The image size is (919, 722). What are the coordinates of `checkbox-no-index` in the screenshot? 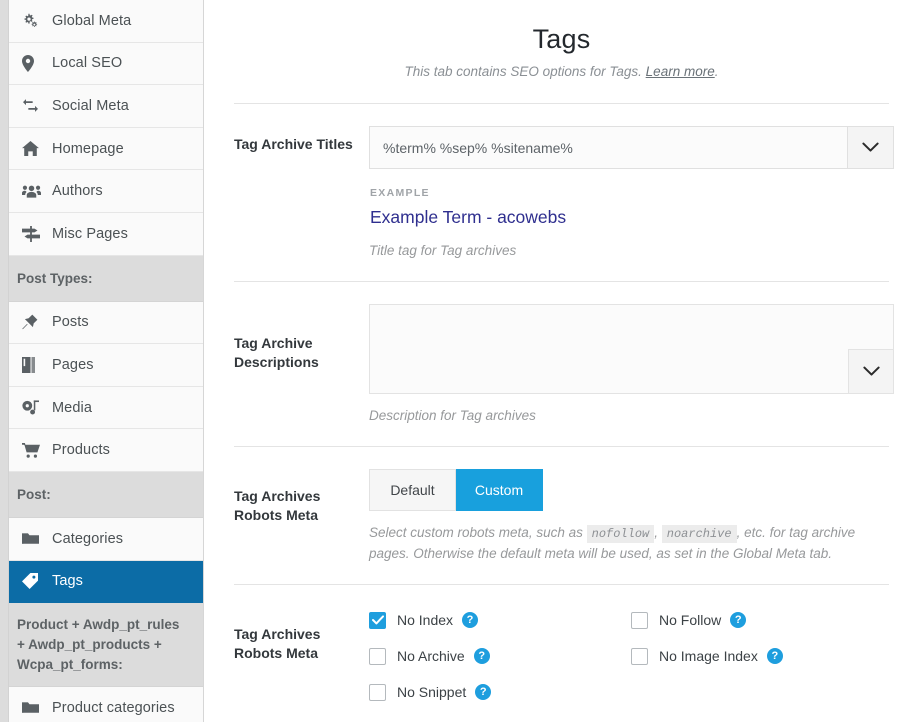 It's located at (377, 620).